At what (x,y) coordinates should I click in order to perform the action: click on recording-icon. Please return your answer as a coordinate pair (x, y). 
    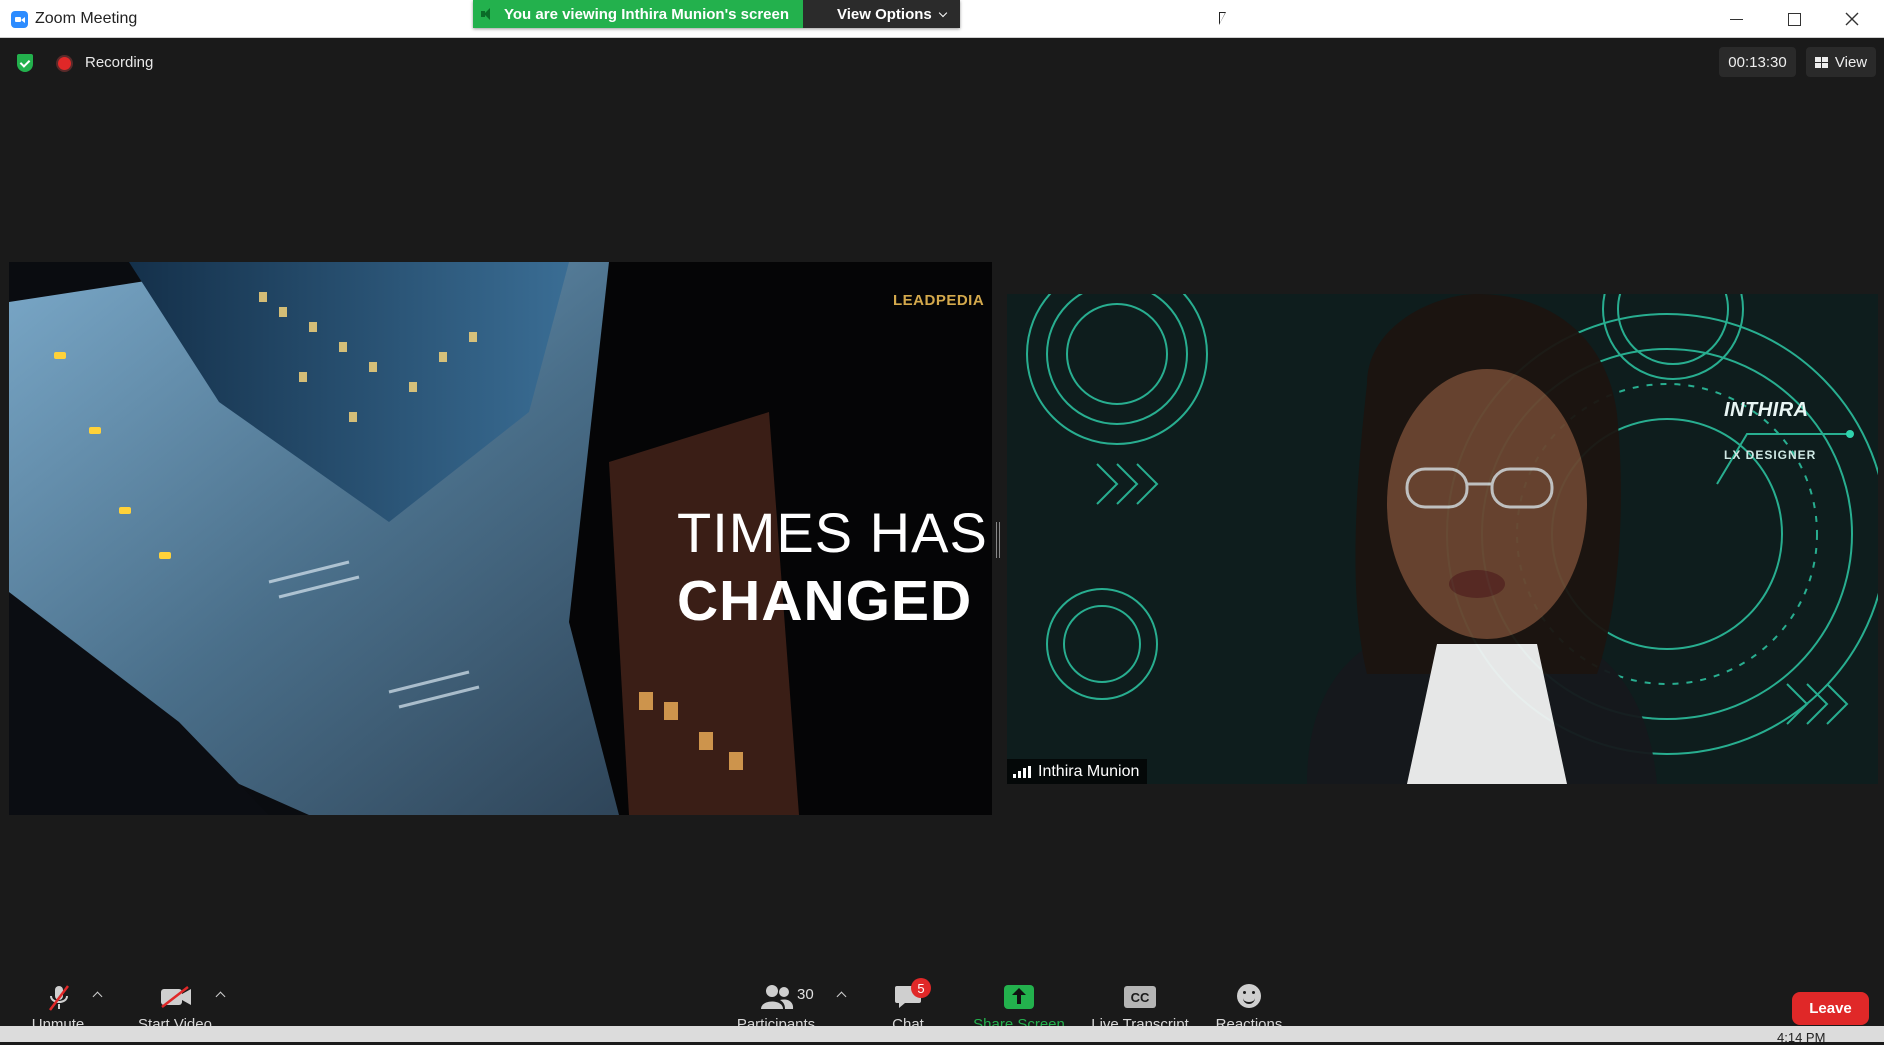
    Looking at the image, I should click on (64, 63).